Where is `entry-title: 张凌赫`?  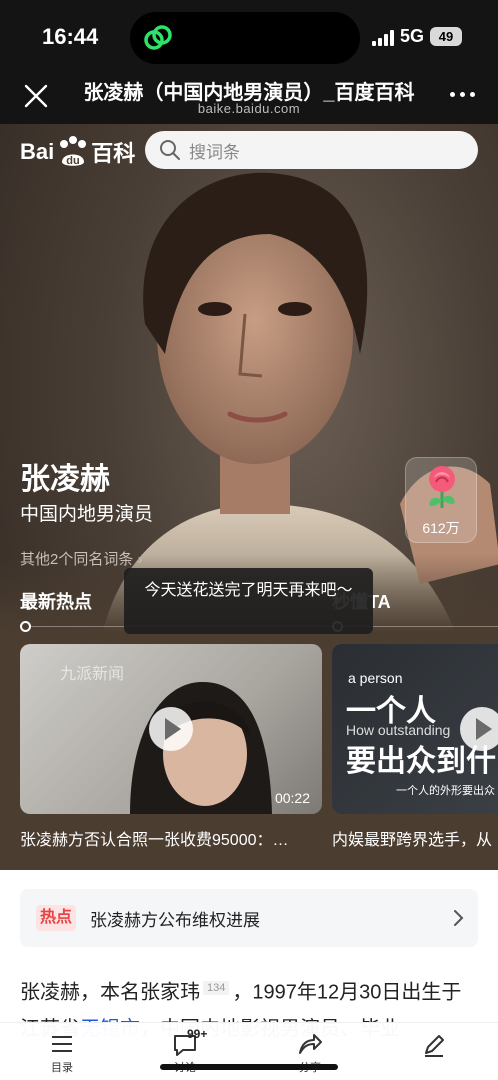 entry-title: 张凌赫 is located at coordinates (65, 479).